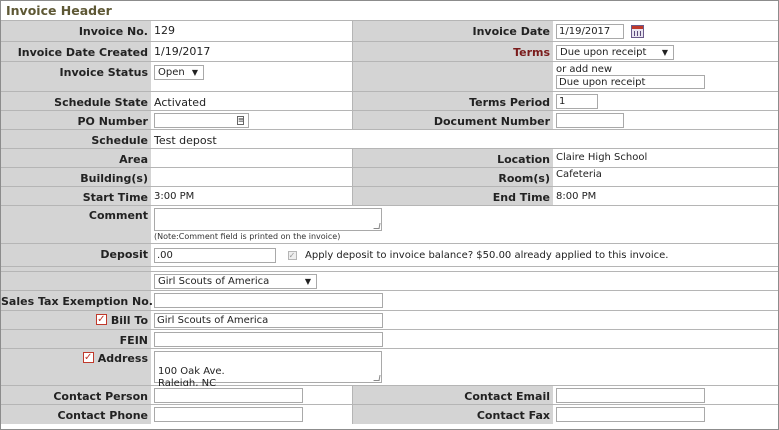 The image size is (779, 430). I want to click on contact-email-input, so click(630, 395).